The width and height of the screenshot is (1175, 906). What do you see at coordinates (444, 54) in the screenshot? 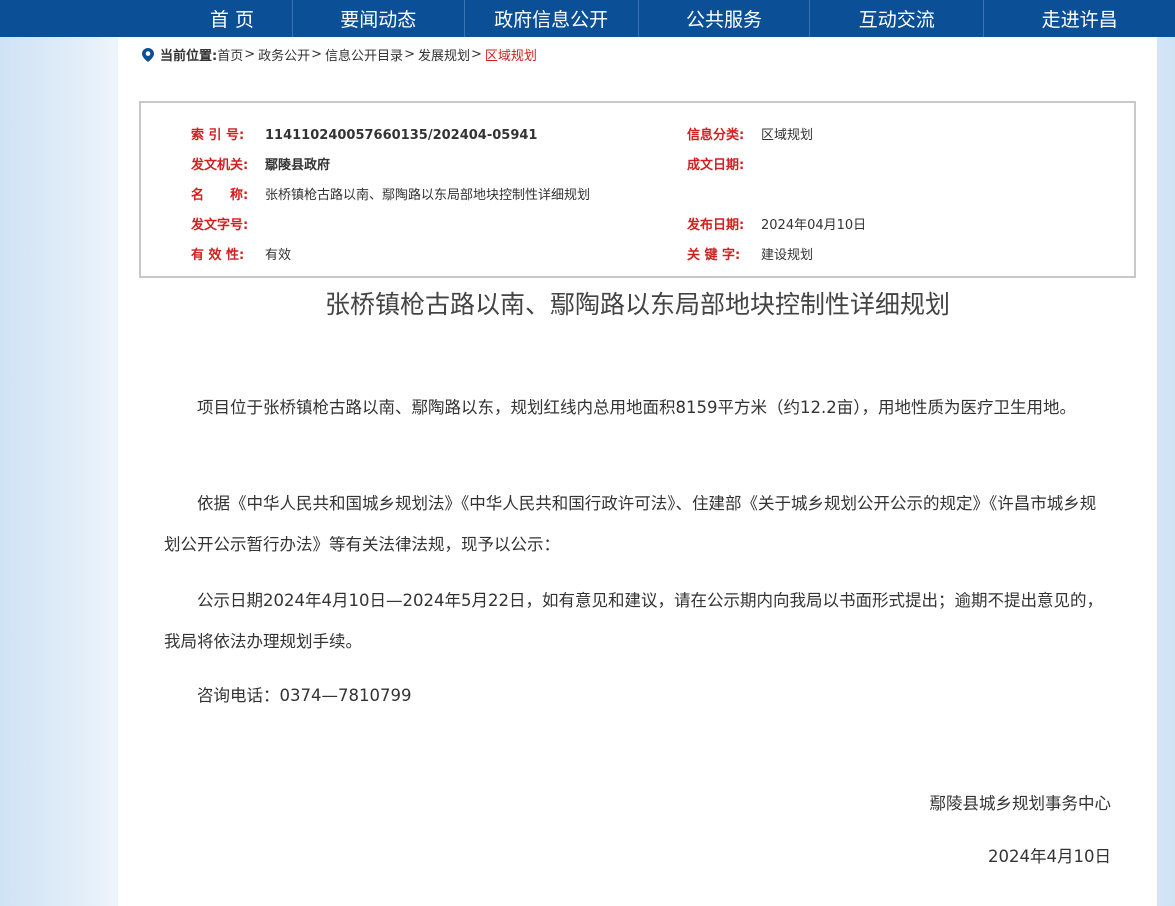
I see `breadcrumb-dev-planning: 发展规划` at bounding box center [444, 54].